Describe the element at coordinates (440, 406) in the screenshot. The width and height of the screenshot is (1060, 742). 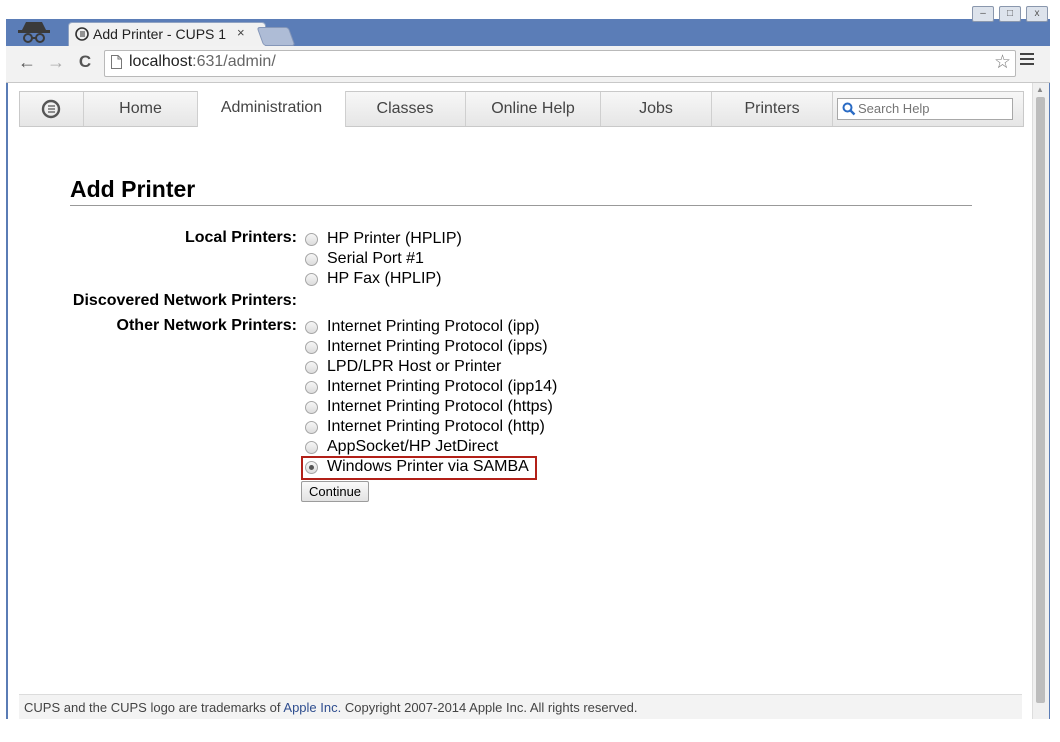
I see `radio-label: Internet Printing Protocol (https)` at that location.